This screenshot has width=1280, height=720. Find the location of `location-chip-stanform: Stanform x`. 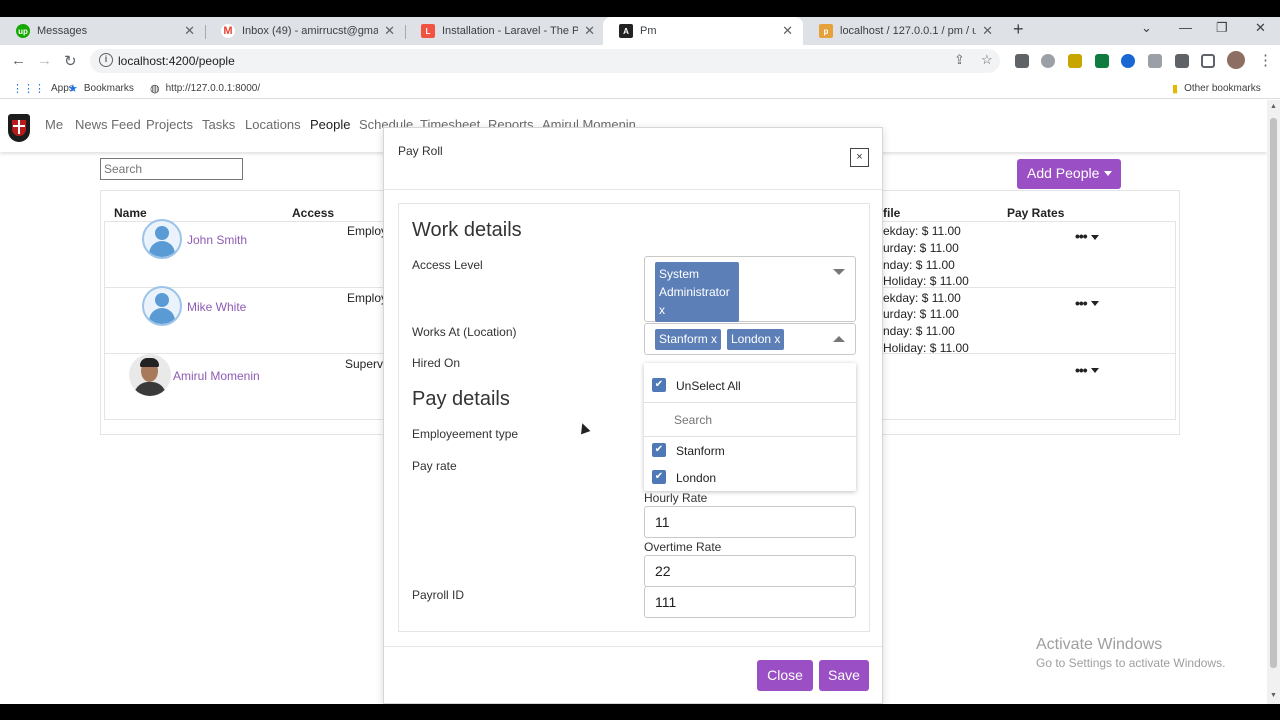

location-chip-stanform: Stanform x is located at coordinates (688, 339).